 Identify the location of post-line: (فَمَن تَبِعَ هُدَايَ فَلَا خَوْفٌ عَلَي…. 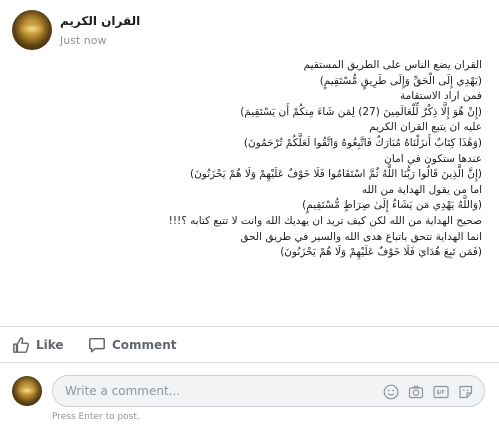
(381, 252).